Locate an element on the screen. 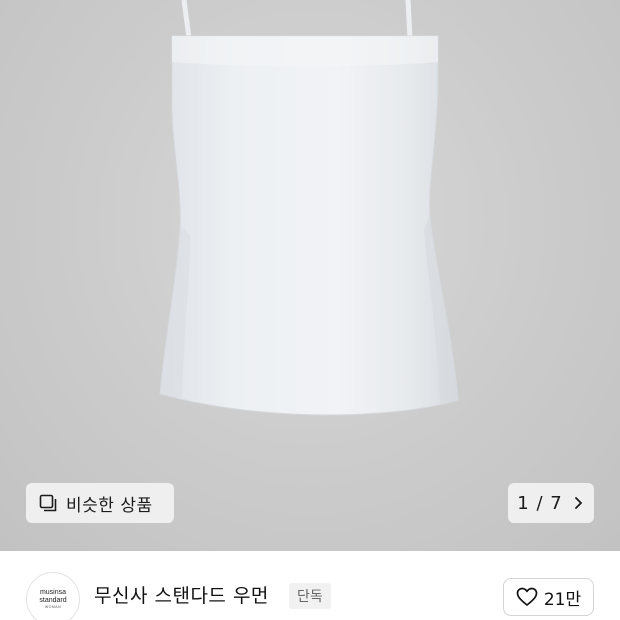  brand-logo: musinsa standard WOMAN is located at coordinates (53, 596).